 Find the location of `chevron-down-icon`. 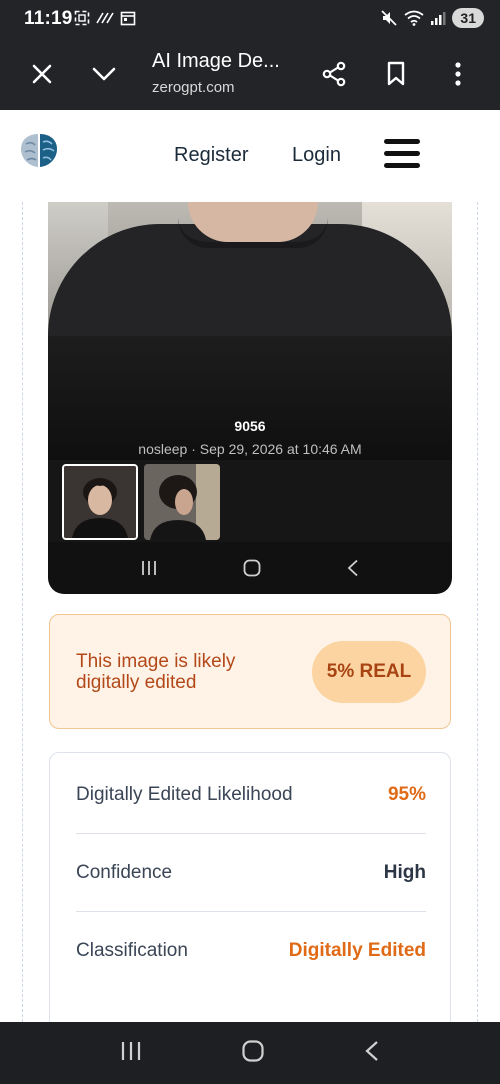

chevron-down-icon is located at coordinates (104, 74).